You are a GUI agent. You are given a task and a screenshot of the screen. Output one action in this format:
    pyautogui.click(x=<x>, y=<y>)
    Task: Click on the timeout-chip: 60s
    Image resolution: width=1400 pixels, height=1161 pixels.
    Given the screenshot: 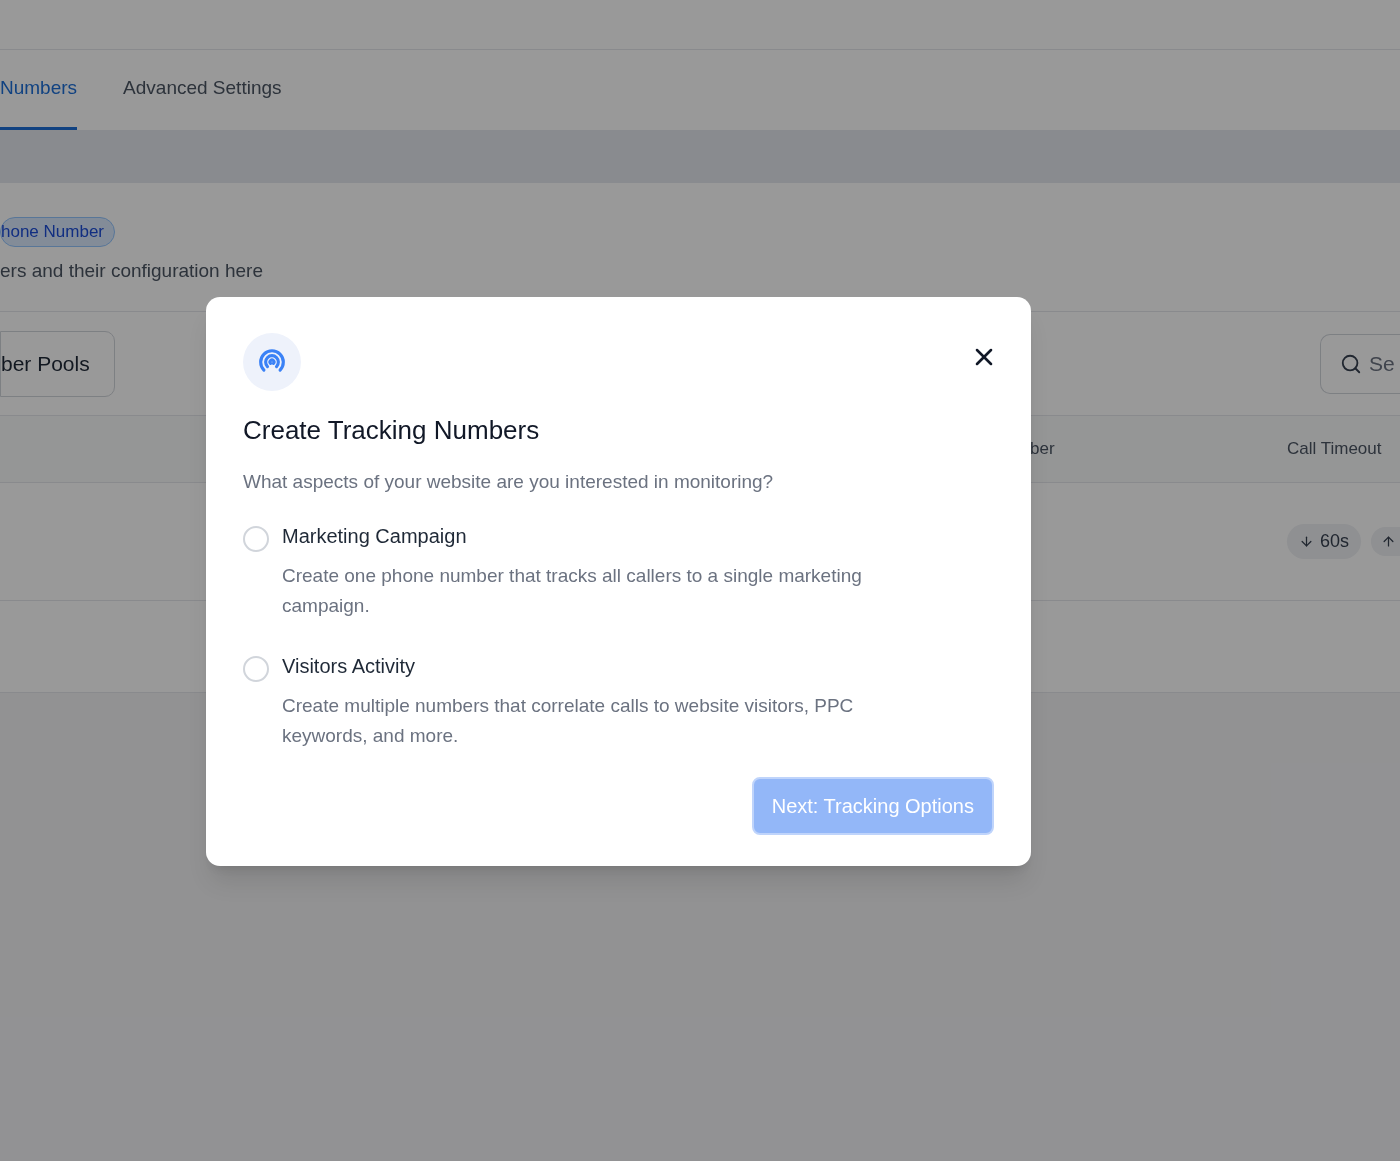 What is the action you would take?
    pyautogui.click(x=1324, y=541)
    